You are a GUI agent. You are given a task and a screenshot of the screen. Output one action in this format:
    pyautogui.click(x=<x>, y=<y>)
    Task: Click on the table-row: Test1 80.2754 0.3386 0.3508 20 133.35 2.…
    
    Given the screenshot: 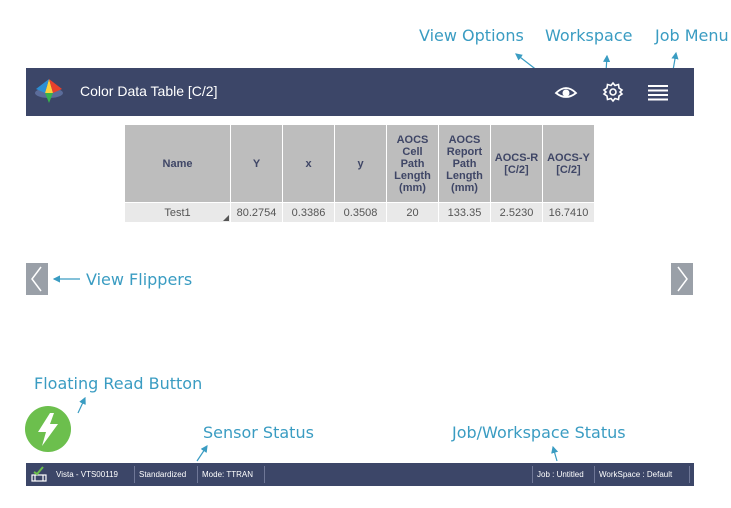 What is the action you would take?
    pyautogui.click(x=359, y=212)
    